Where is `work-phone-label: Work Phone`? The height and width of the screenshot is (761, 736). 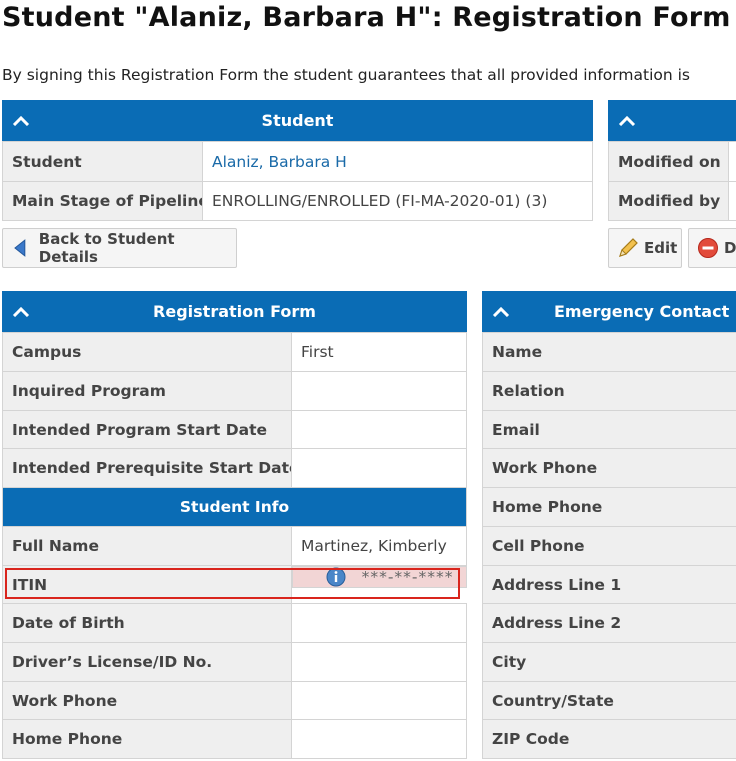
work-phone-label: Work Phone is located at coordinates (147, 700).